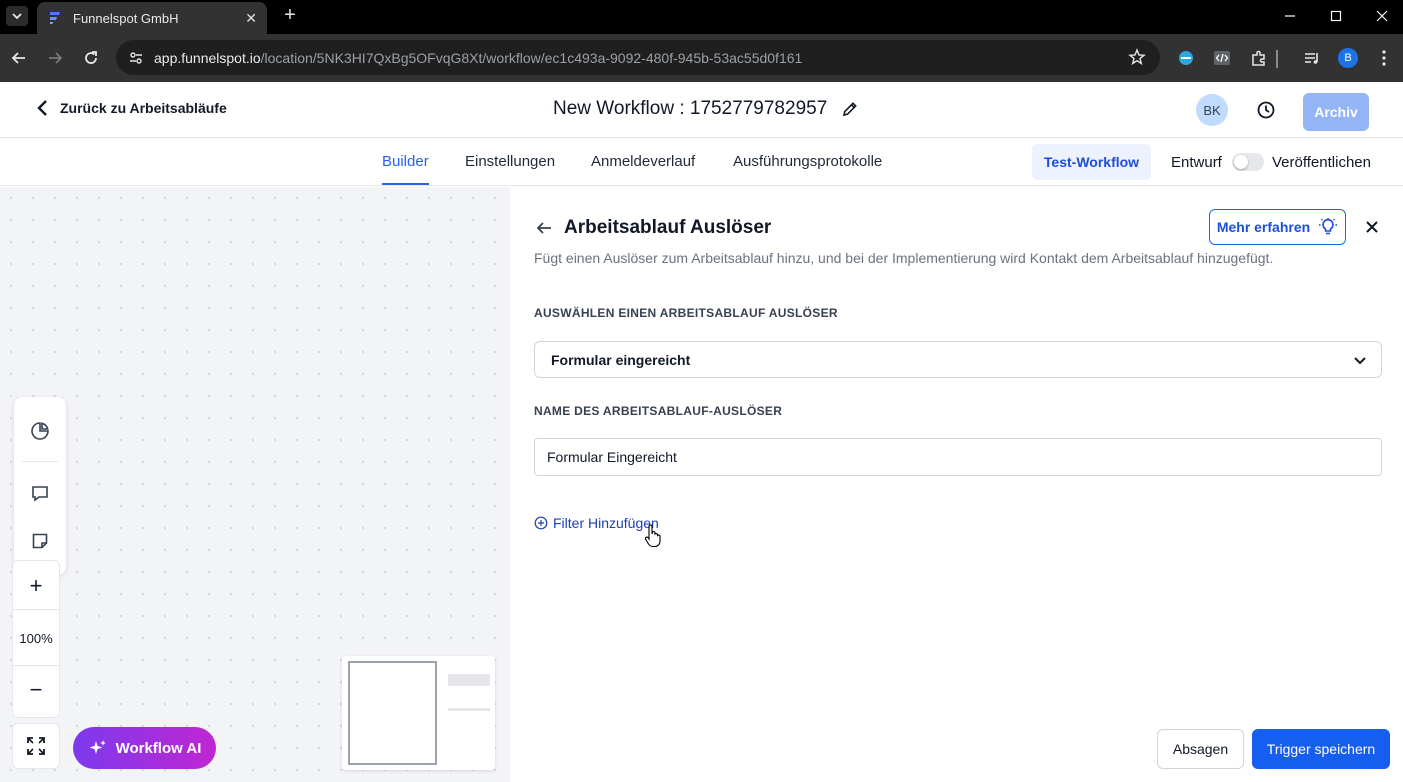  What do you see at coordinates (469, 680) in the screenshot?
I see `minimap-block` at bounding box center [469, 680].